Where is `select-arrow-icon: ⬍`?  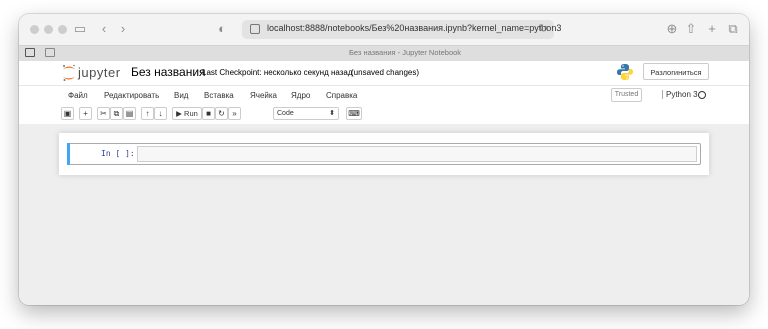
select-arrow-icon: ⬍ is located at coordinates (332, 113).